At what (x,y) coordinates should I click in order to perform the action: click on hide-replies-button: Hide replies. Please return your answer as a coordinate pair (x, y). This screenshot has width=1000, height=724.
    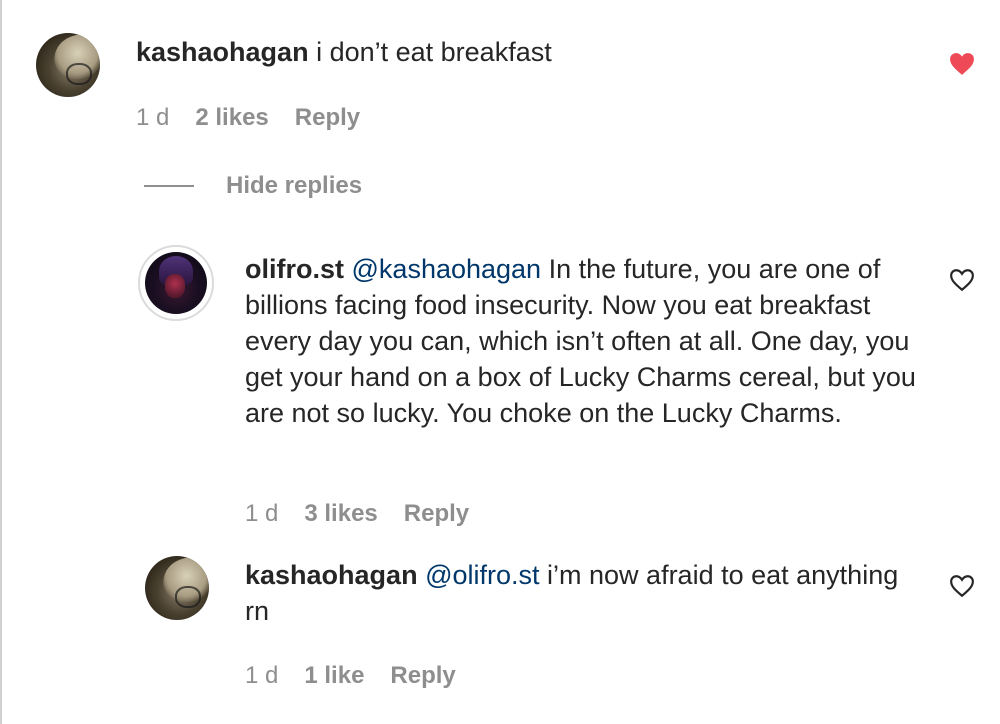
    Looking at the image, I should click on (253, 186).